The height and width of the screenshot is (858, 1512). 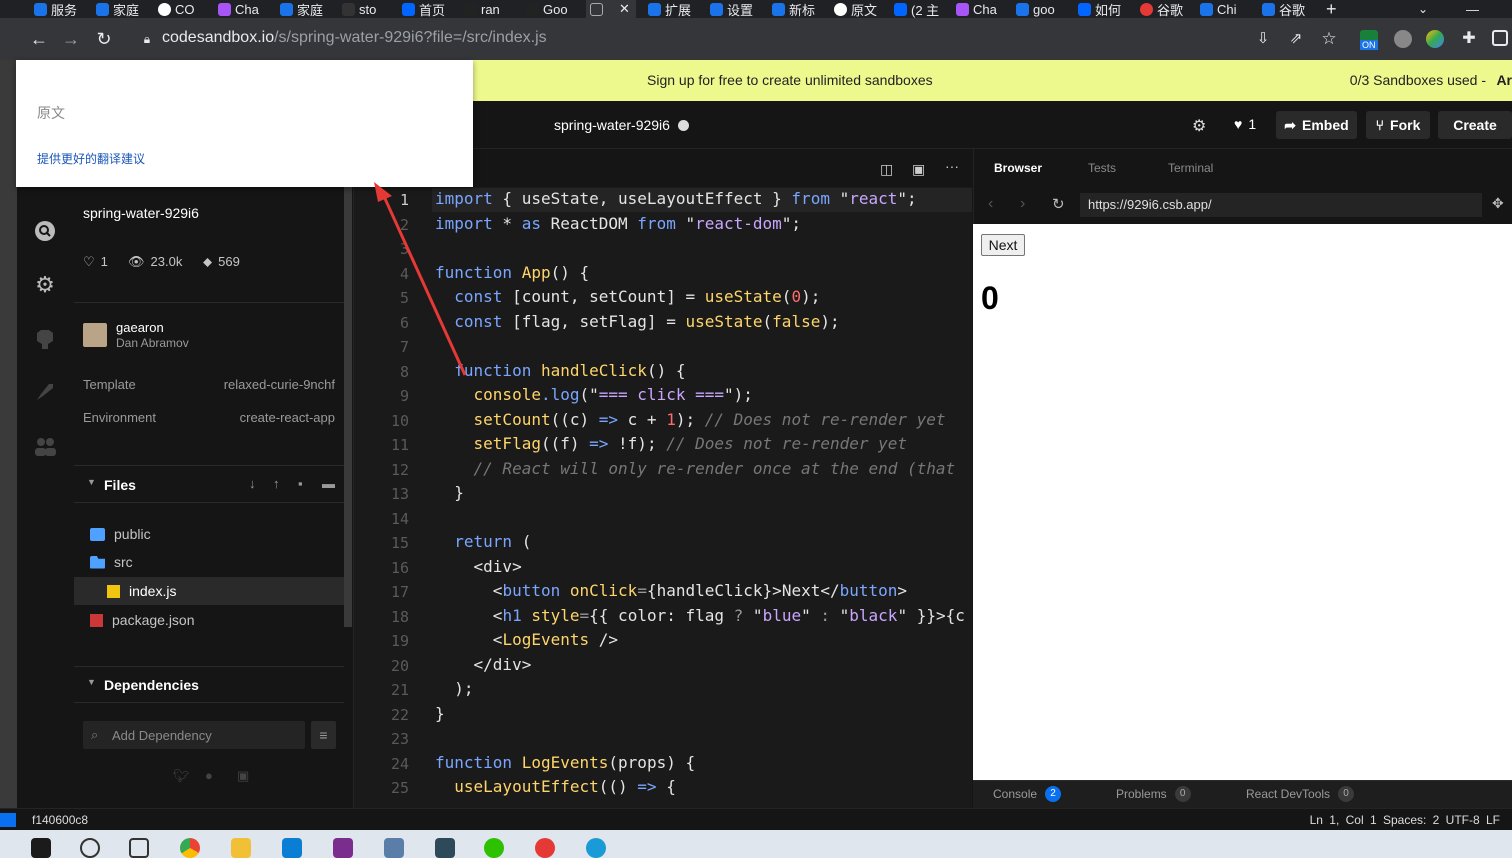 What do you see at coordinates (1245, 124) in the screenshot?
I see `like-button: ♥ 1` at bounding box center [1245, 124].